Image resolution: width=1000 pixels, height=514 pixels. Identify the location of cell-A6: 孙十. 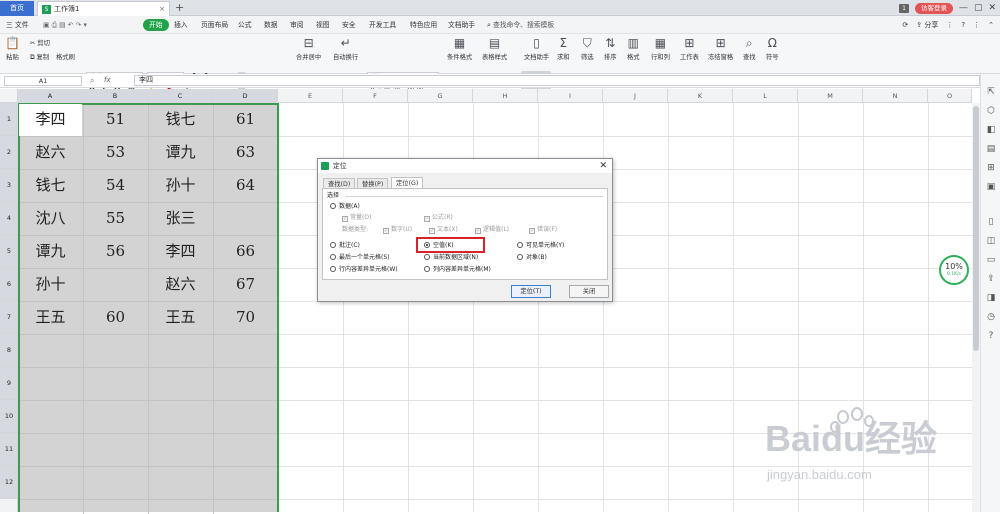
(50, 284).